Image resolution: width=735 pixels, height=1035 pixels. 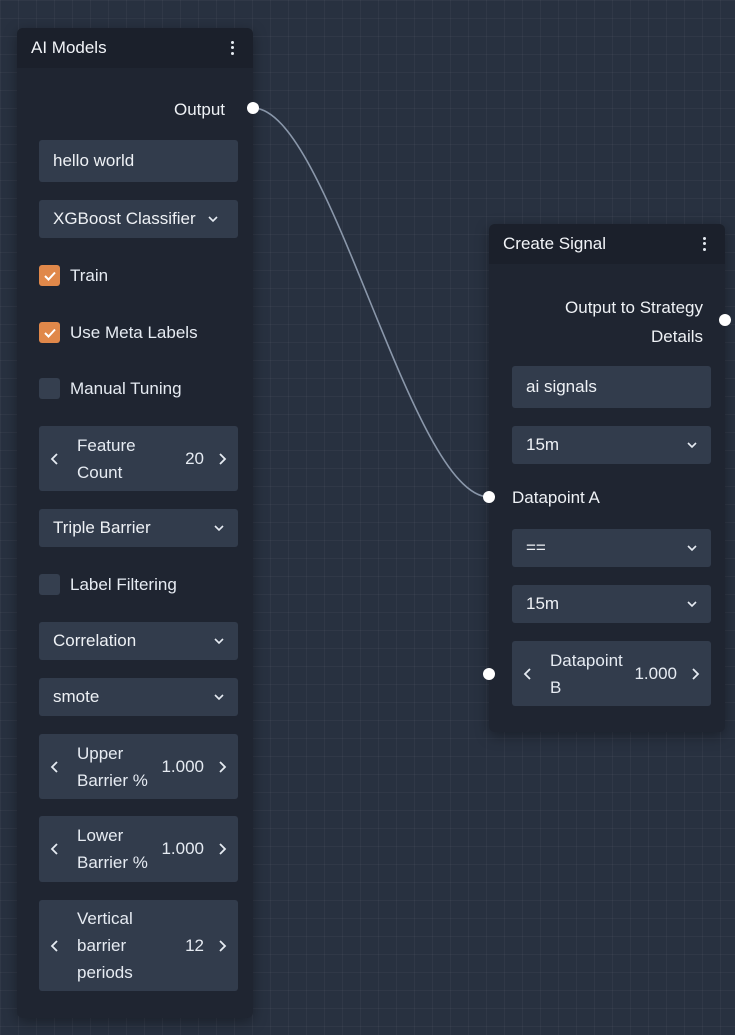 I want to click on datapoint-b-label: Datapoint B, so click(x=586, y=673).